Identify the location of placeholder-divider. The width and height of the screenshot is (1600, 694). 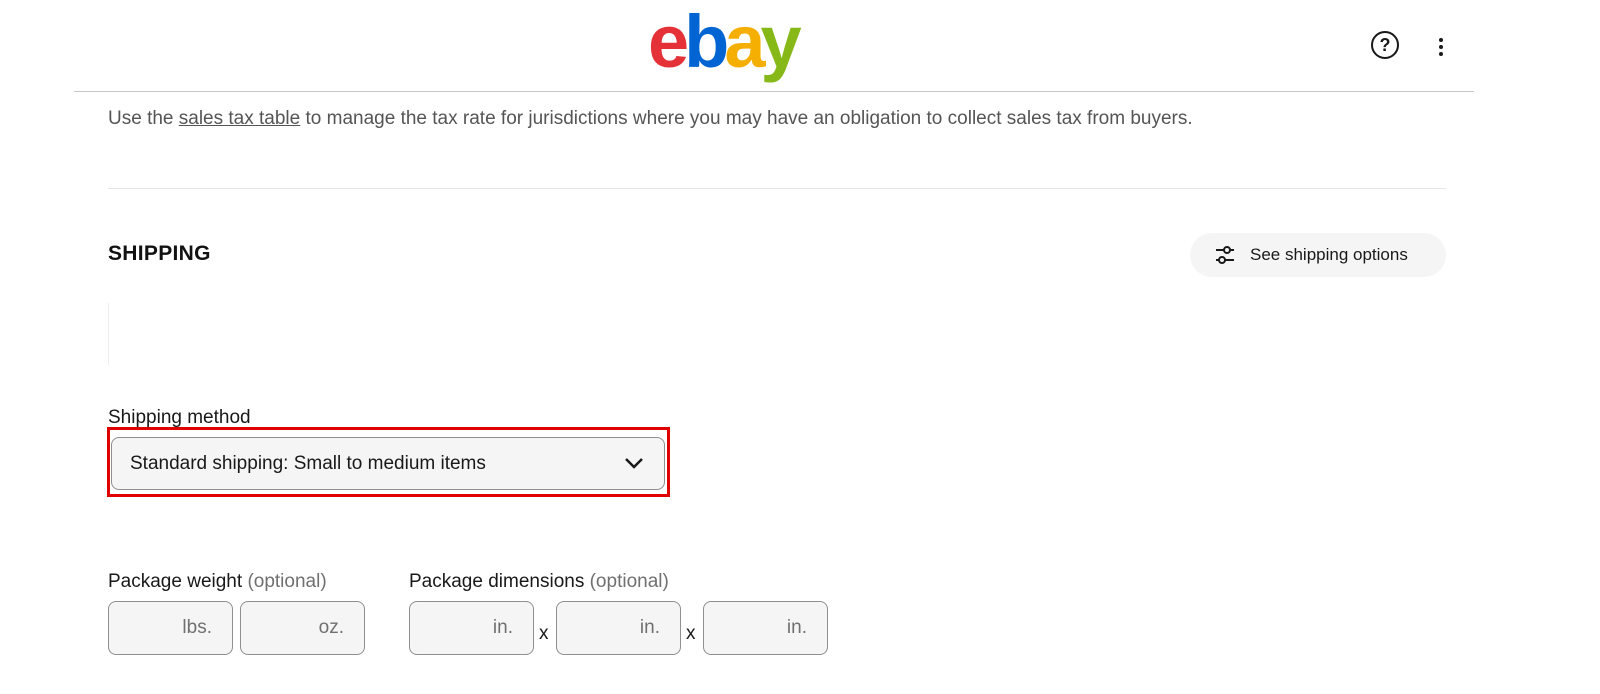
(108, 334).